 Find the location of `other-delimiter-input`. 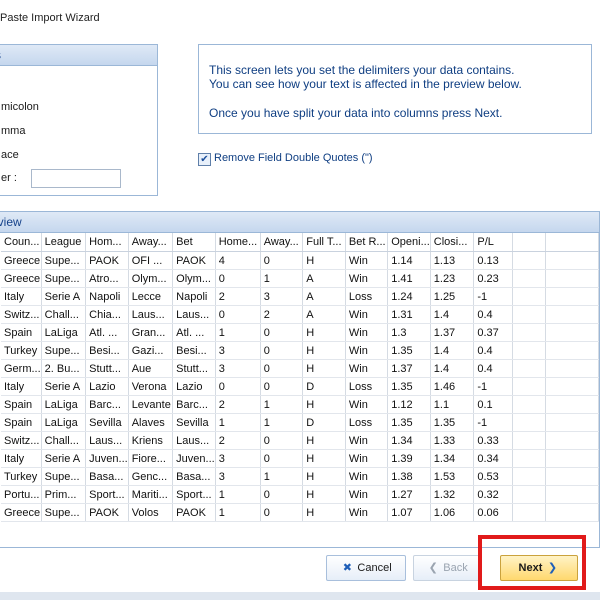

other-delimiter-input is located at coordinates (76, 178).